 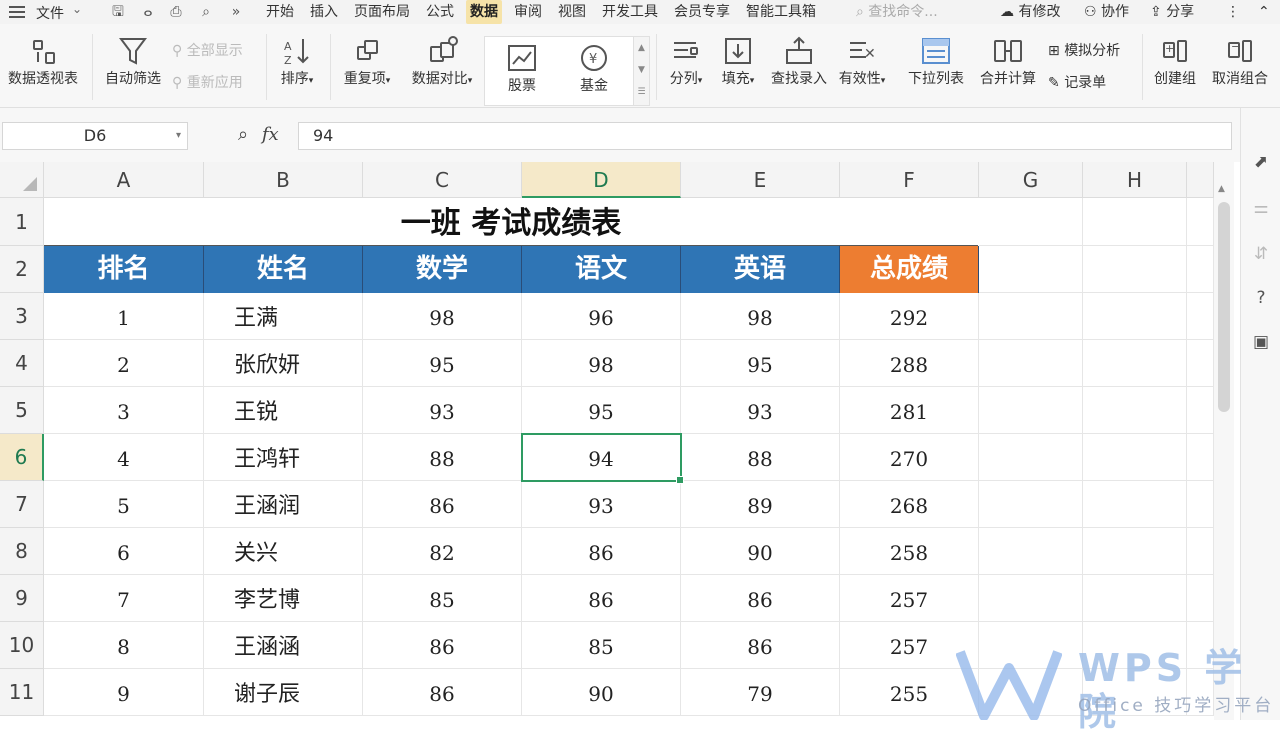 What do you see at coordinates (641, 92) in the screenshot?
I see `expand-gallery-icon: ☰` at bounding box center [641, 92].